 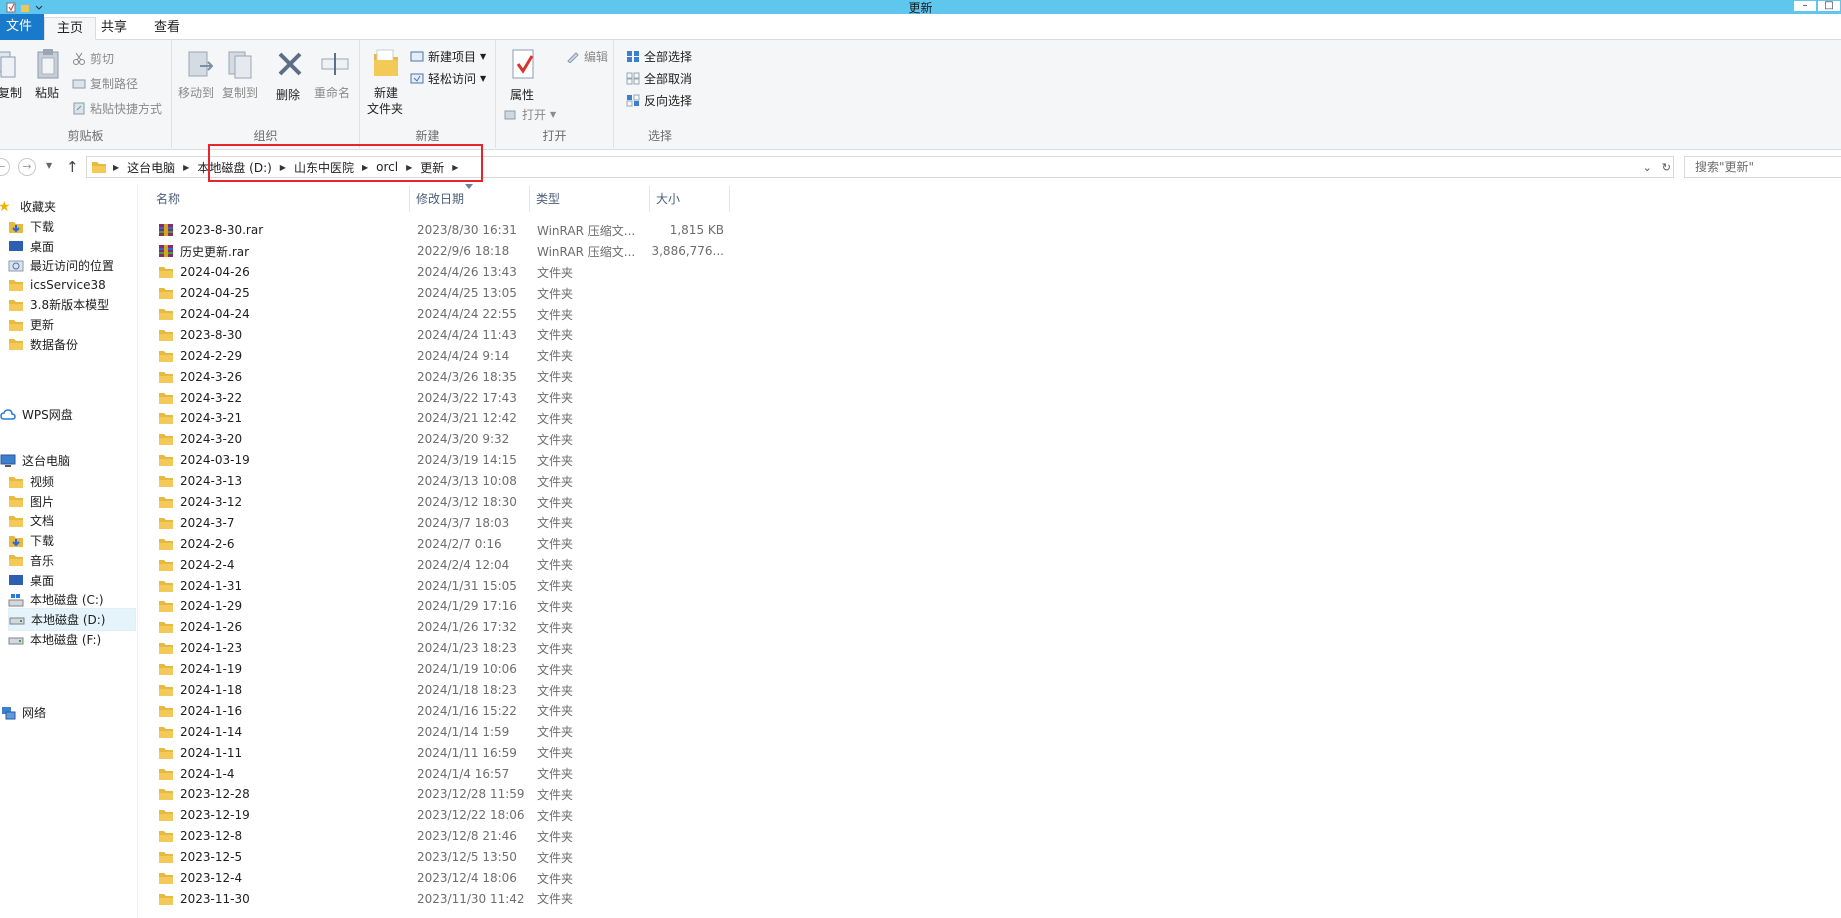 I want to click on select-none-icon, so click(x=633, y=78).